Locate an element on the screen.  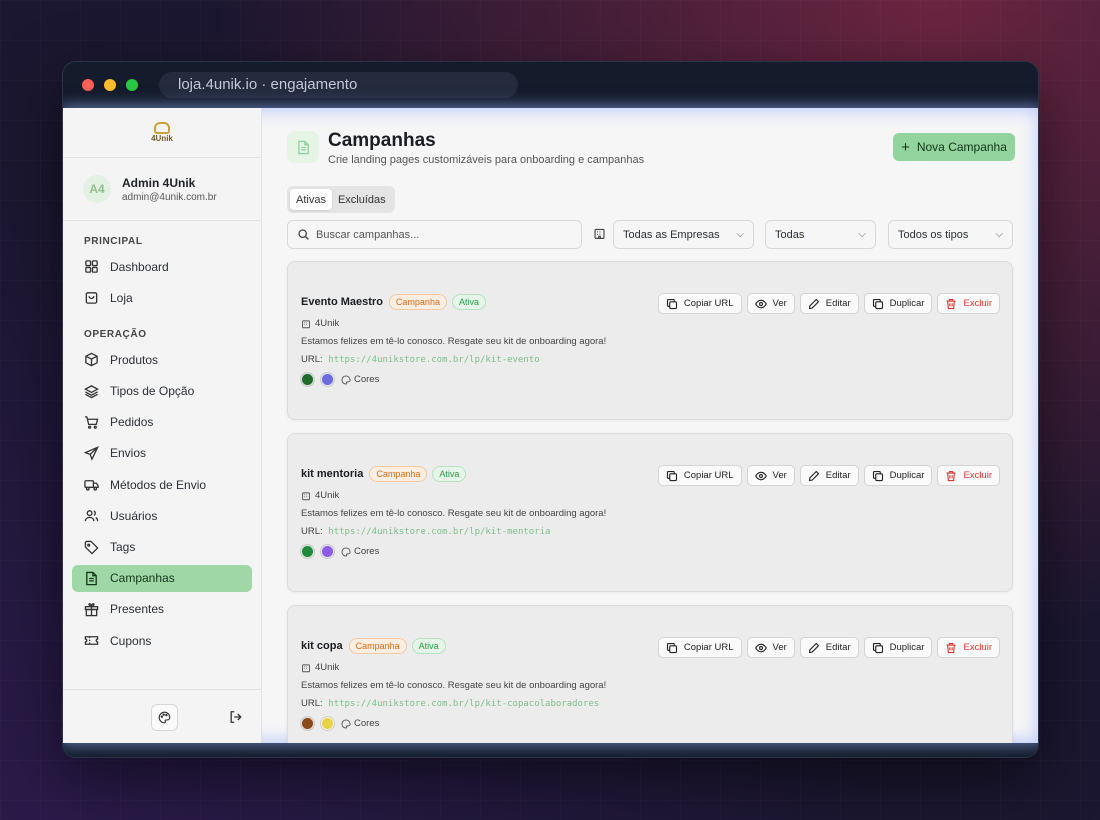
new-campaign-button: + Nova Campanha is located at coordinates (954, 147).